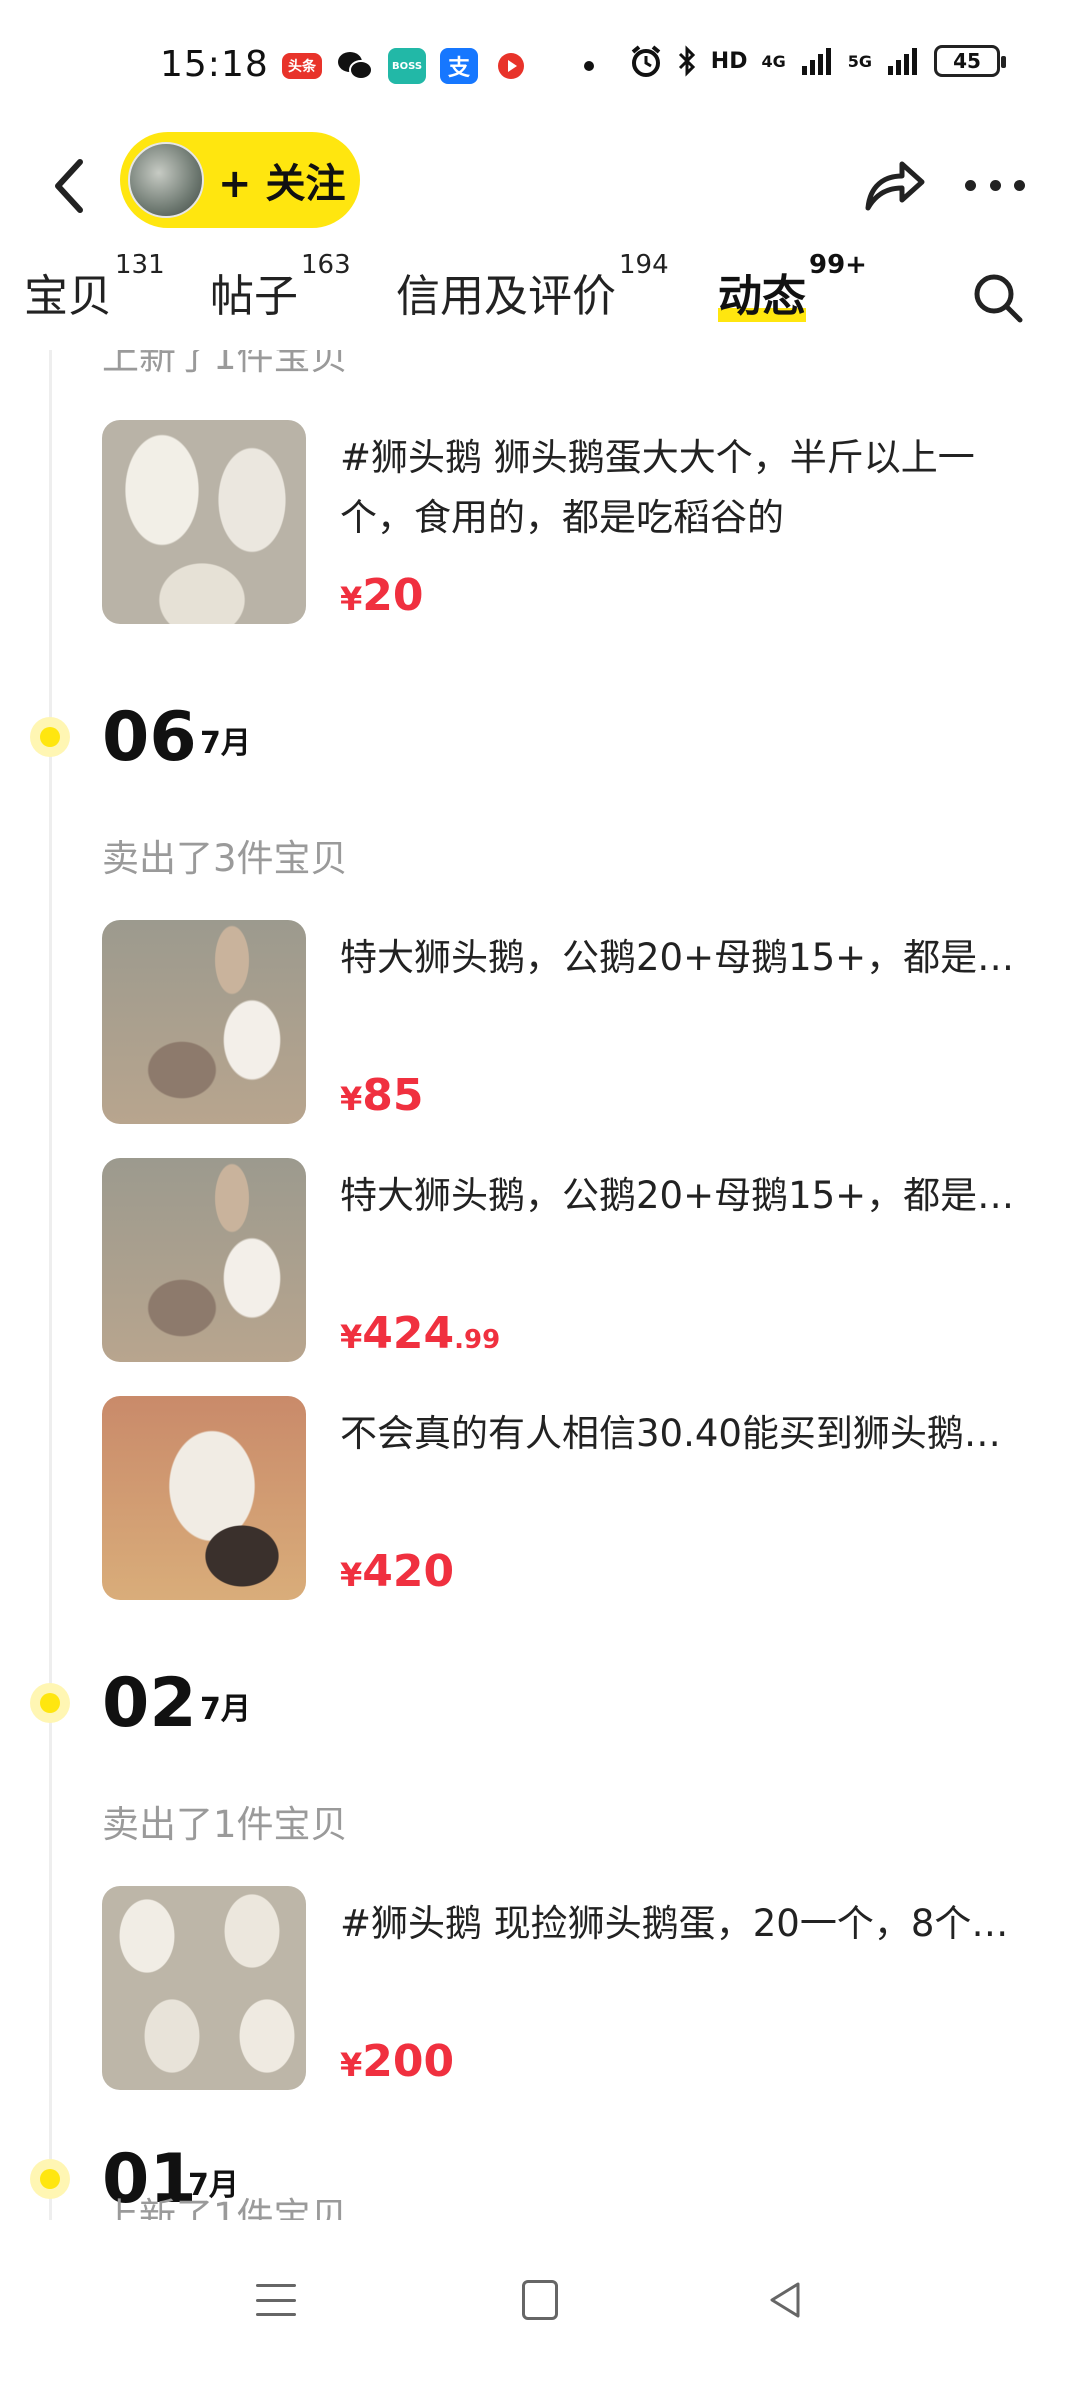 This screenshot has height=2400, width=1080. I want to click on signal-4g-icon, so click(816, 61).